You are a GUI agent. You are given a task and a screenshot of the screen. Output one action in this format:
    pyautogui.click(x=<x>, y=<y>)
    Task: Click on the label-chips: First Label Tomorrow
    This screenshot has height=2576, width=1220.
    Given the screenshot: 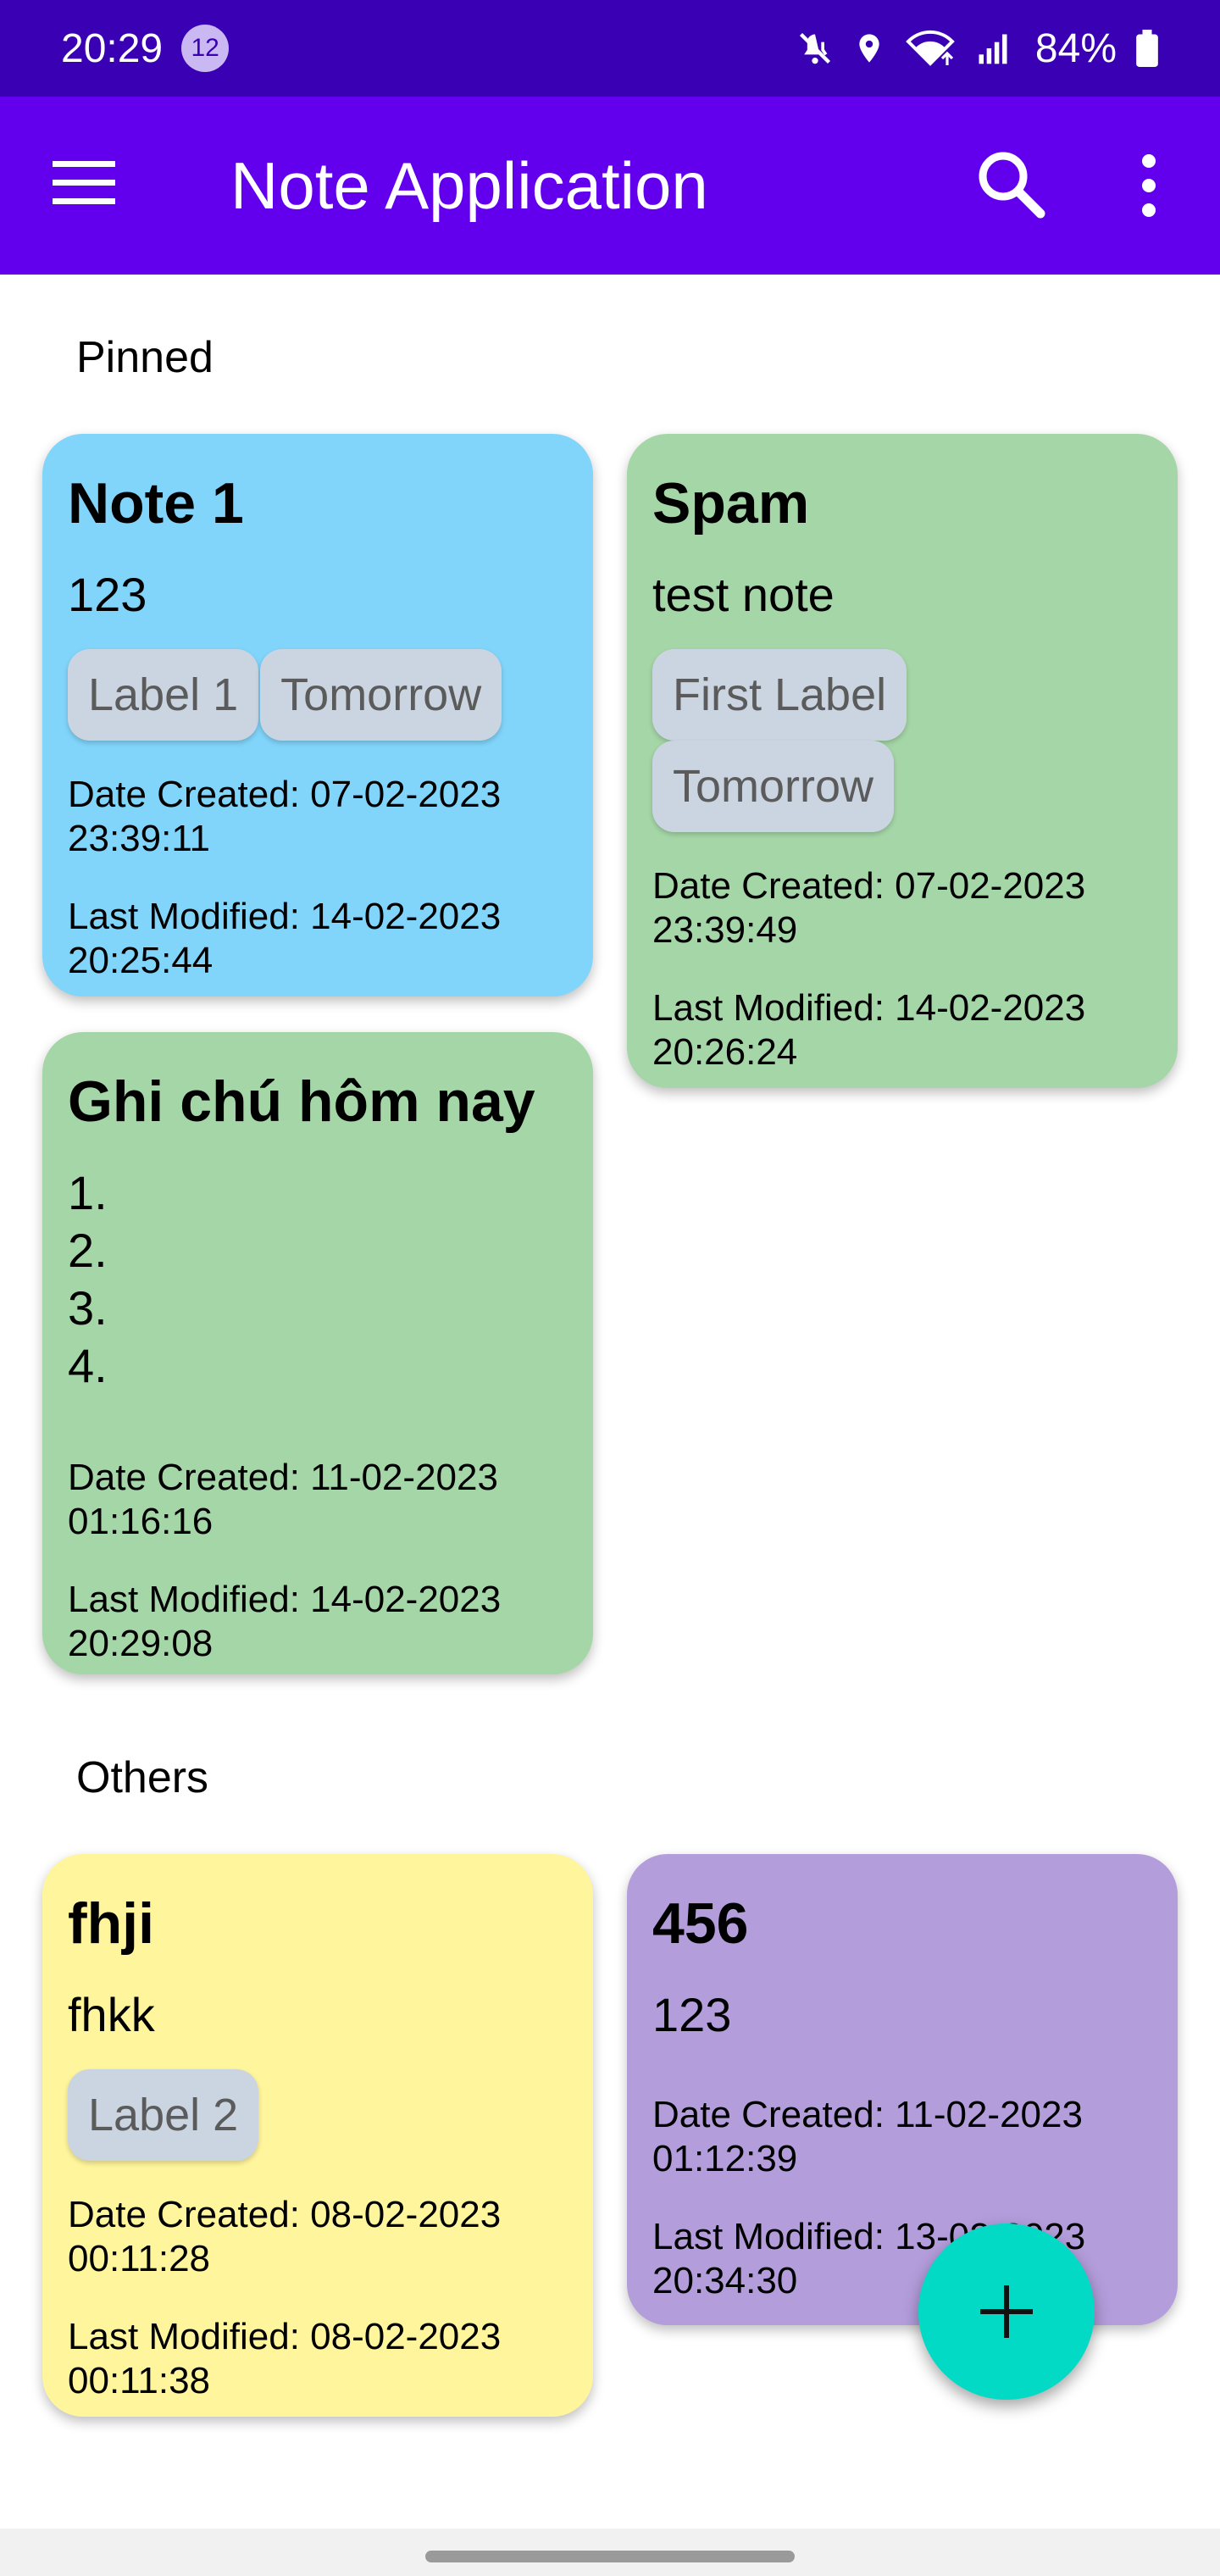 What is the action you would take?
    pyautogui.click(x=902, y=740)
    